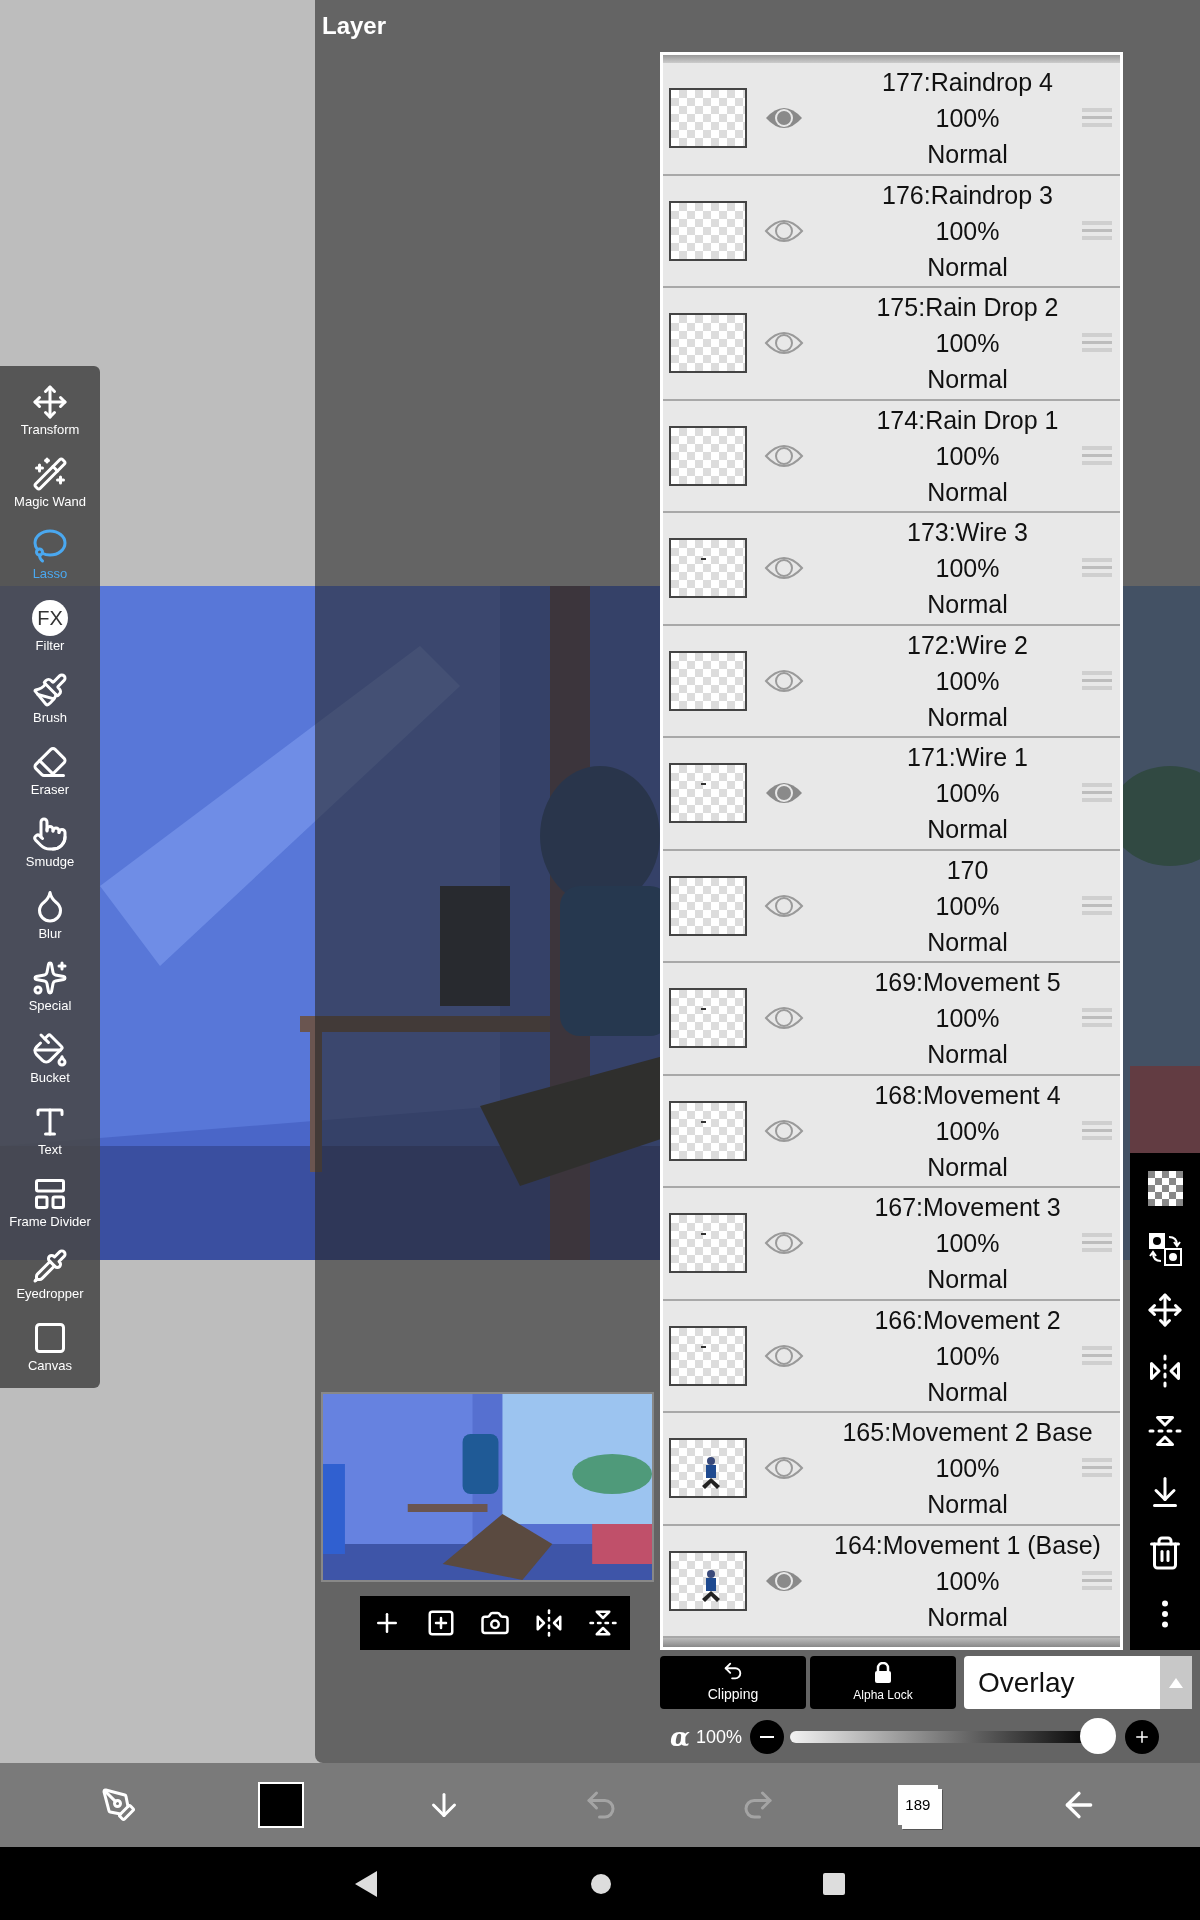 Image resolution: width=1200 pixels, height=1920 pixels. Describe the element at coordinates (50, 474) in the screenshot. I see `magic-wand-icon` at that location.